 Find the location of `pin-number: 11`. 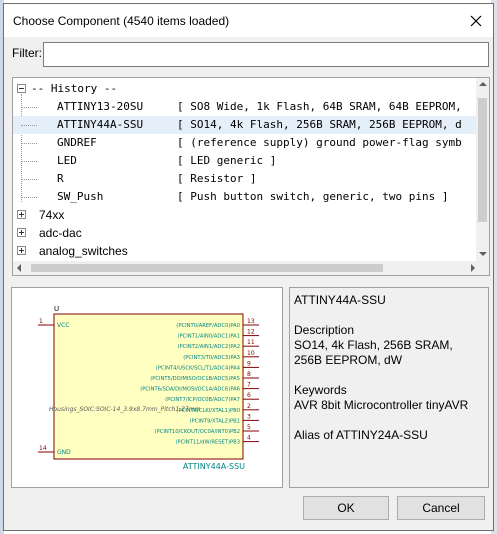

pin-number: 11 is located at coordinates (251, 342).